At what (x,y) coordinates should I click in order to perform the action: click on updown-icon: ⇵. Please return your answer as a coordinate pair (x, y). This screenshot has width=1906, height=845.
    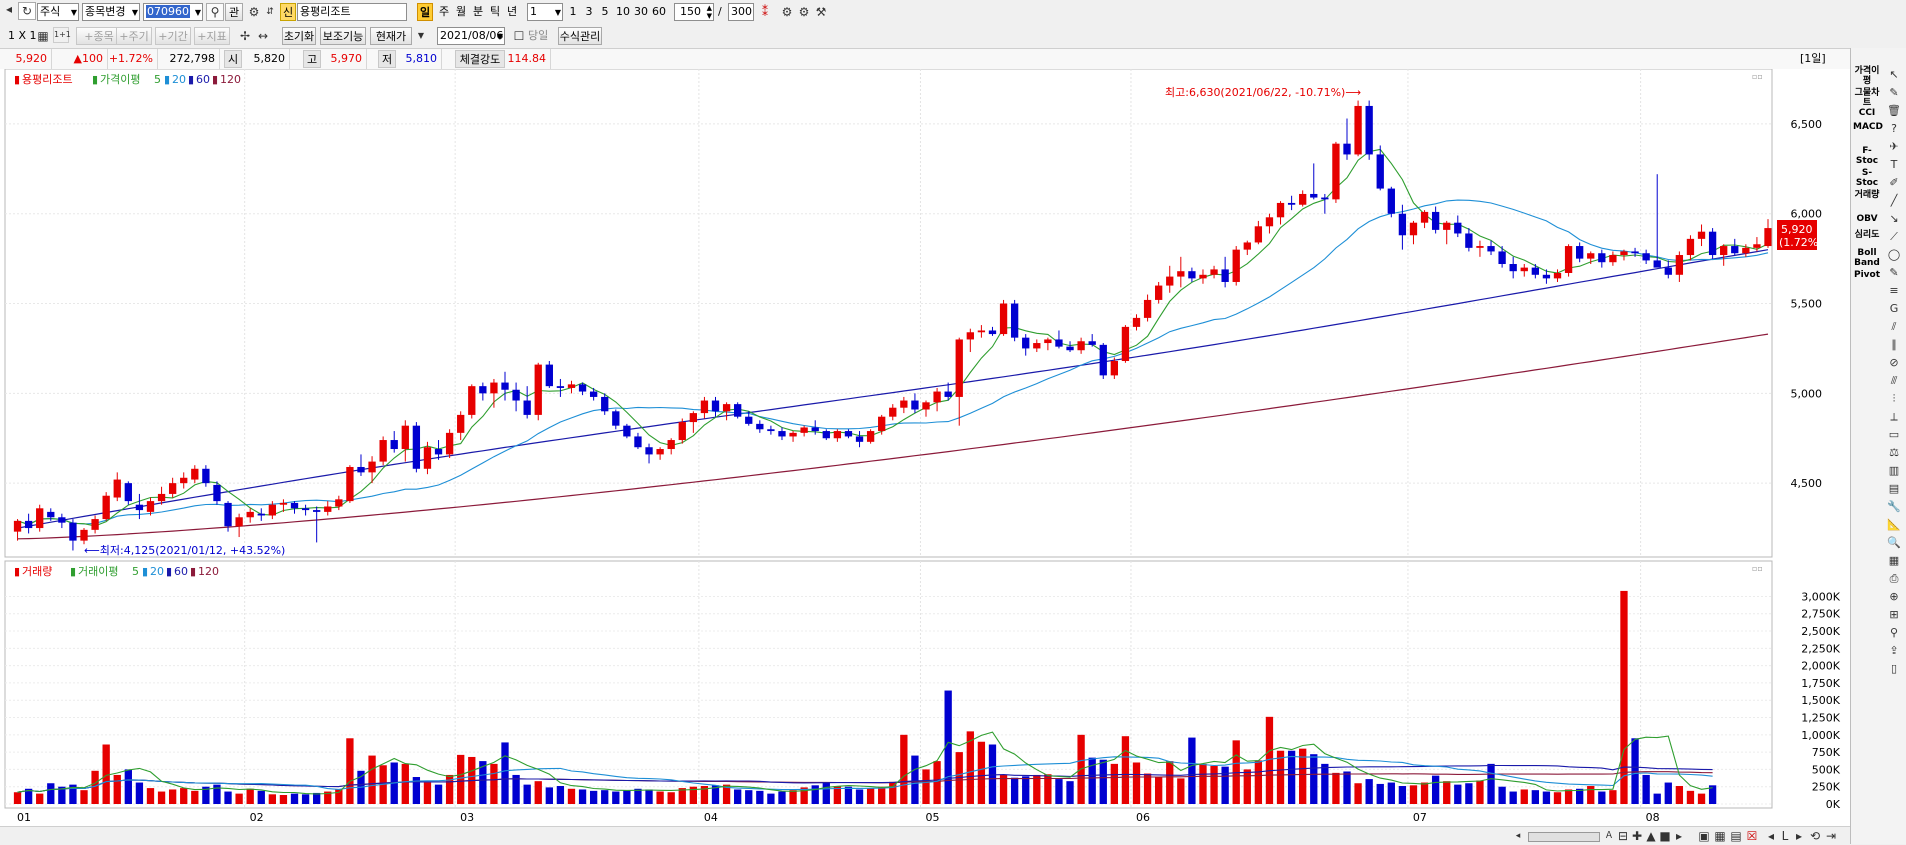
    Looking at the image, I should click on (270, 12).